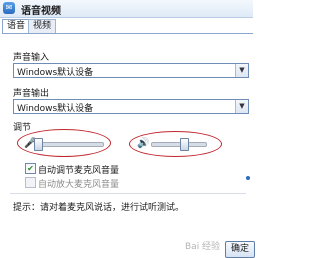 This screenshot has height=258, width=320. What do you see at coordinates (9, 8) in the screenshot?
I see `chat-app-icon: ✉` at bounding box center [9, 8].